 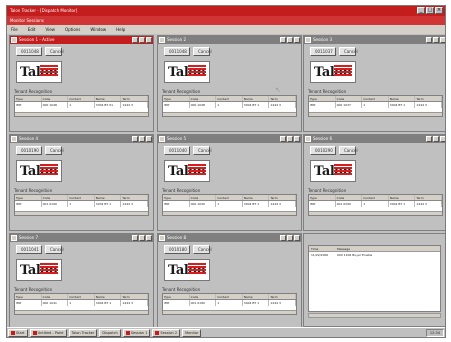 I want to click on pane-titlebar: Session 8, so click(x=229, y=238).